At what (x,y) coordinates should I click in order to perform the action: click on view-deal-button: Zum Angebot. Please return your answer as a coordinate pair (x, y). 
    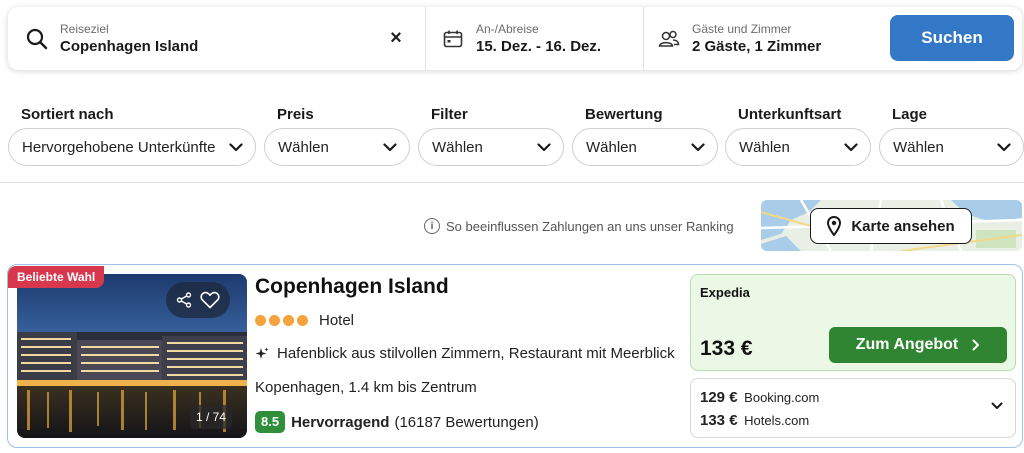
    Looking at the image, I should click on (918, 345).